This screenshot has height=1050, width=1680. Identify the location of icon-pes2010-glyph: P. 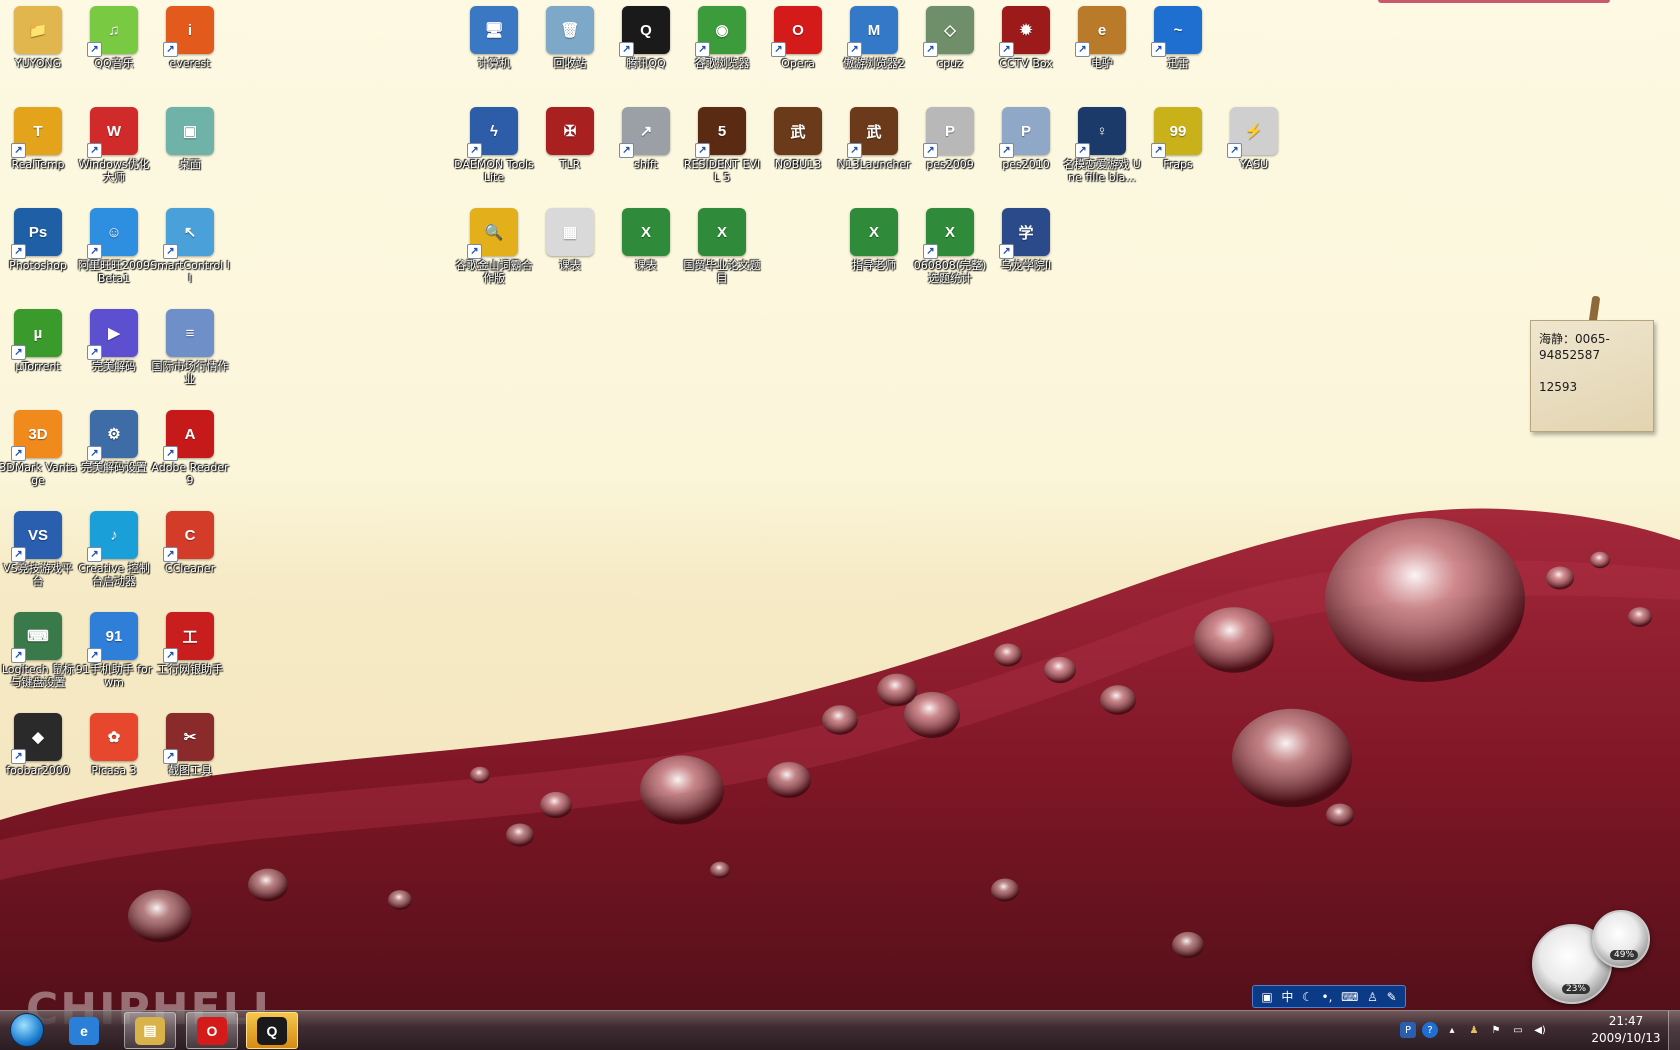
(1025, 131).